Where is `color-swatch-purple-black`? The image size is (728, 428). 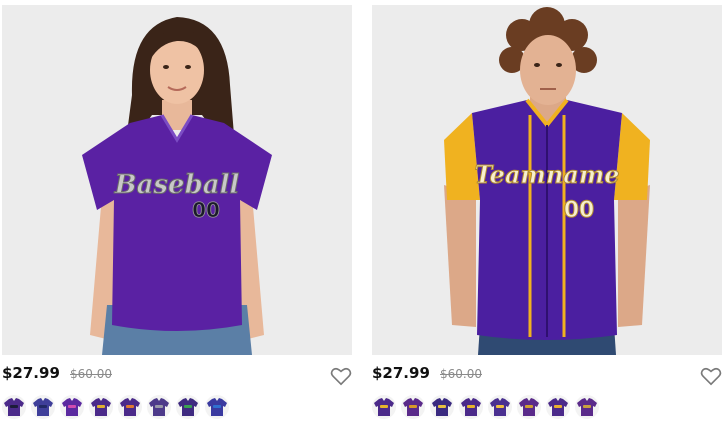 color-swatch-purple-black is located at coordinates (14, 407).